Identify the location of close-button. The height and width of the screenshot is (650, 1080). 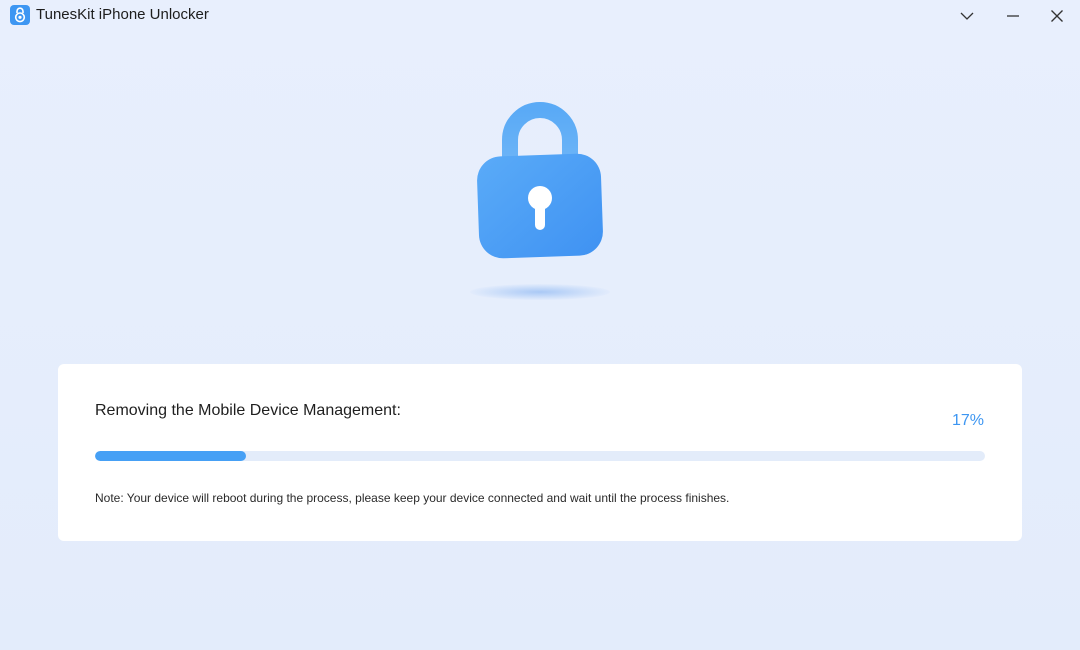
(1057, 16).